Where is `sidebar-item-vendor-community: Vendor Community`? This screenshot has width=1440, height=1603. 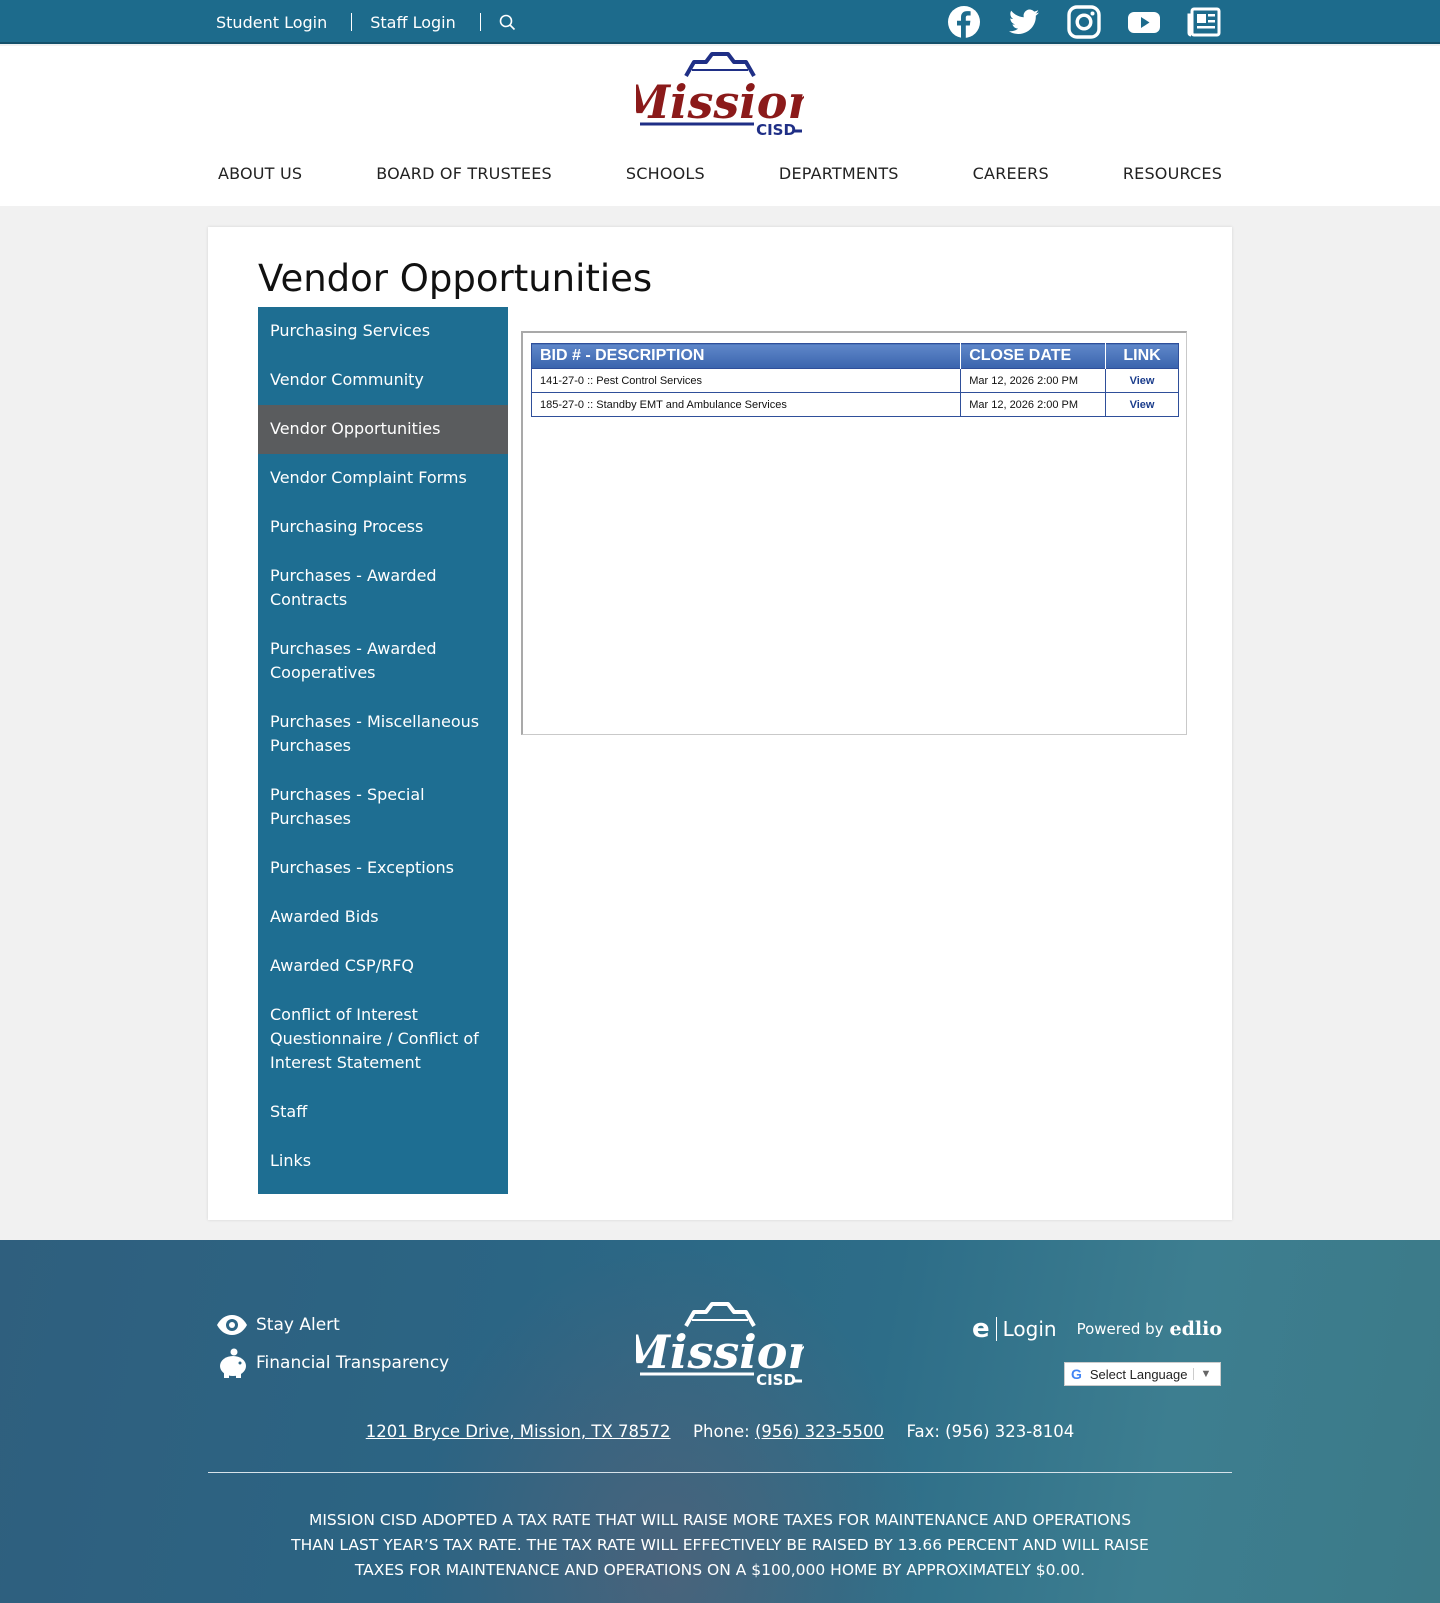 sidebar-item-vendor-community: Vendor Community is located at coordinates (383, 380).